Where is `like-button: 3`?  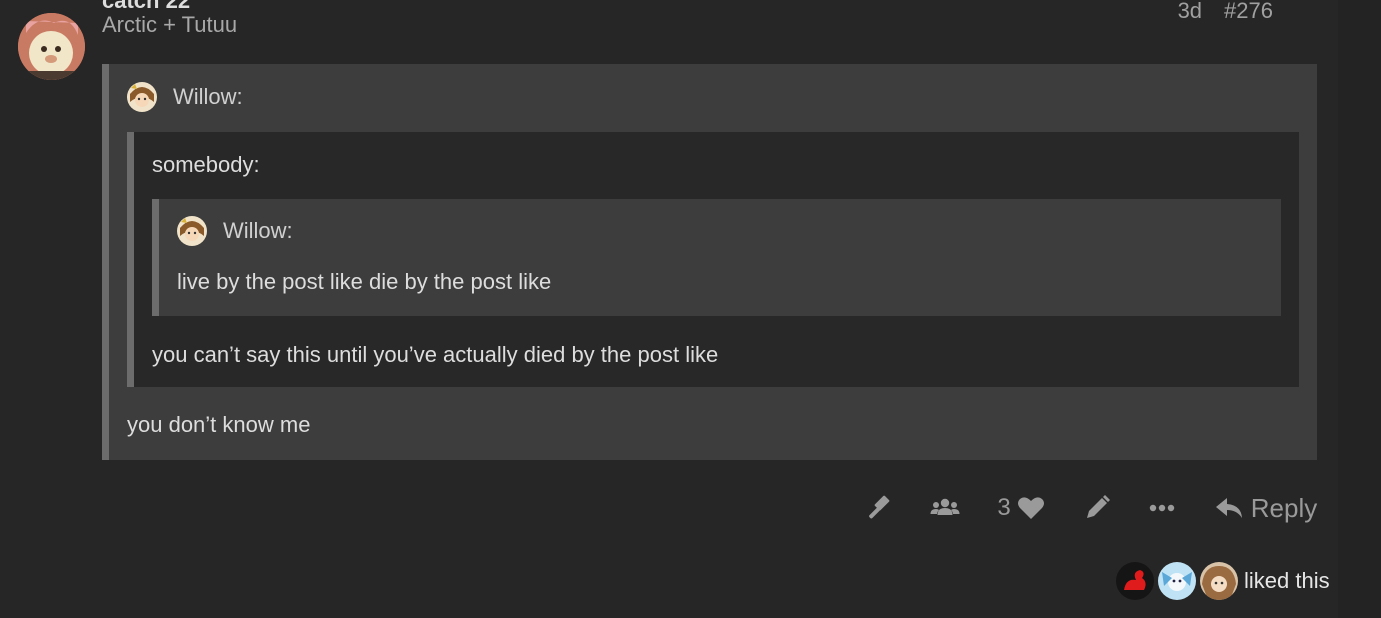
like-button: 3 is located at coordinates (1021, 508).